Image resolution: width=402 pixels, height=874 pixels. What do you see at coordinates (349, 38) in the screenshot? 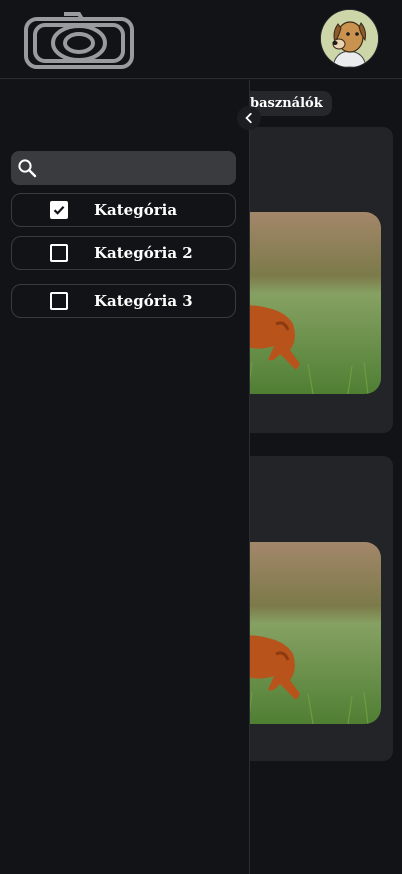
I see `user-avatar` at bounding box center [349, 38].